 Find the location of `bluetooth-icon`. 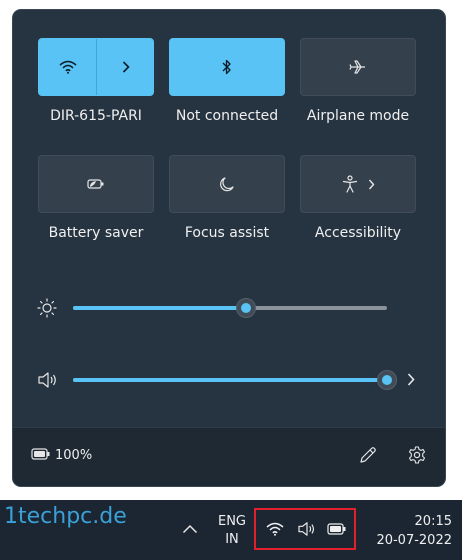

bluetooth-icon is located at coordinates (227, 67).